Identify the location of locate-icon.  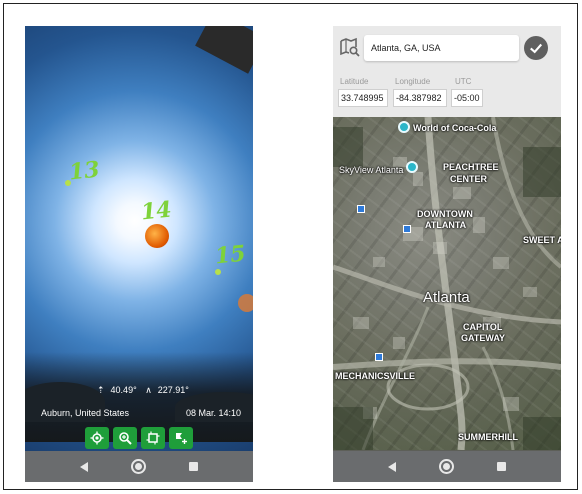
(97, 438).